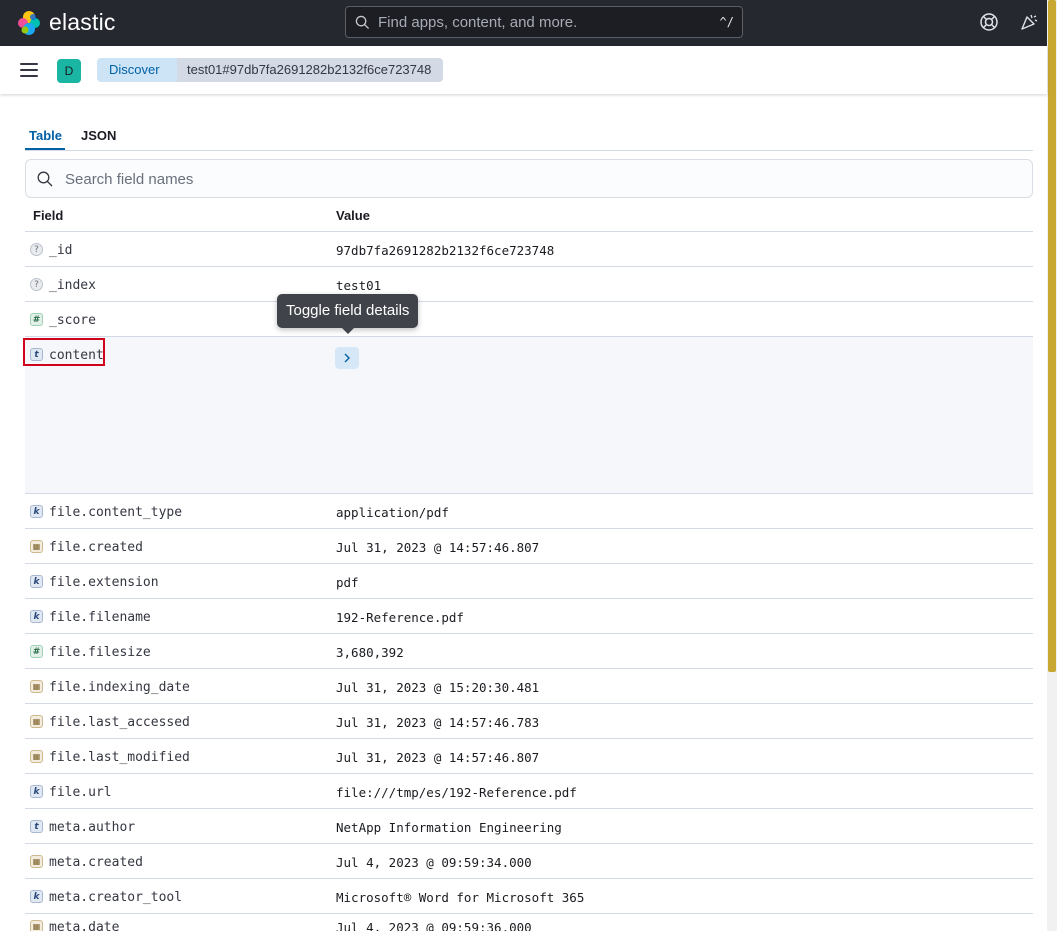 This screenshot has height=931, width=1057. I want to click on table-row: ? _index test01, so click(529, 284).